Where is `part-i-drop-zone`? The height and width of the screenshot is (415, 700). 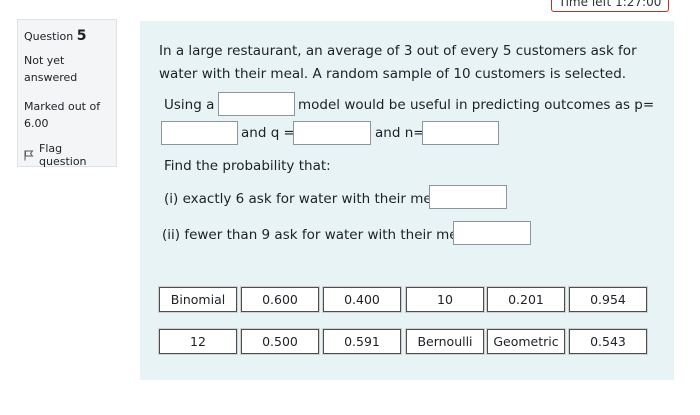
part-i-drop-zone is located at coordinates (468, 197).